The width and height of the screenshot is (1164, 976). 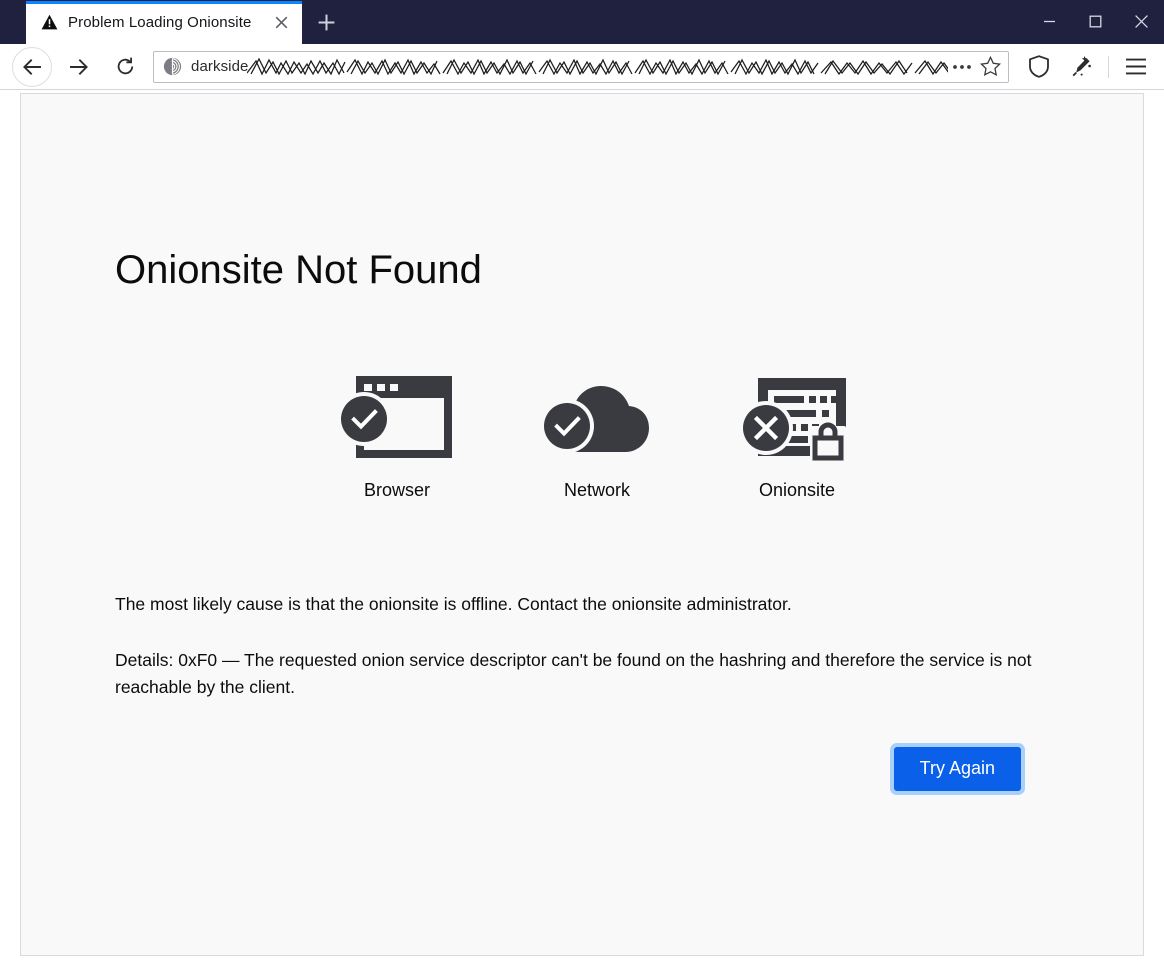 I want to click on navigation-toolbar: darkside, so click(x=582, y=67).